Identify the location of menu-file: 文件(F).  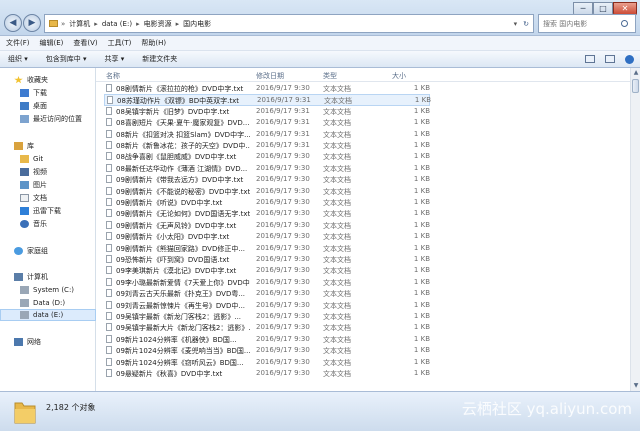
(18, 43).